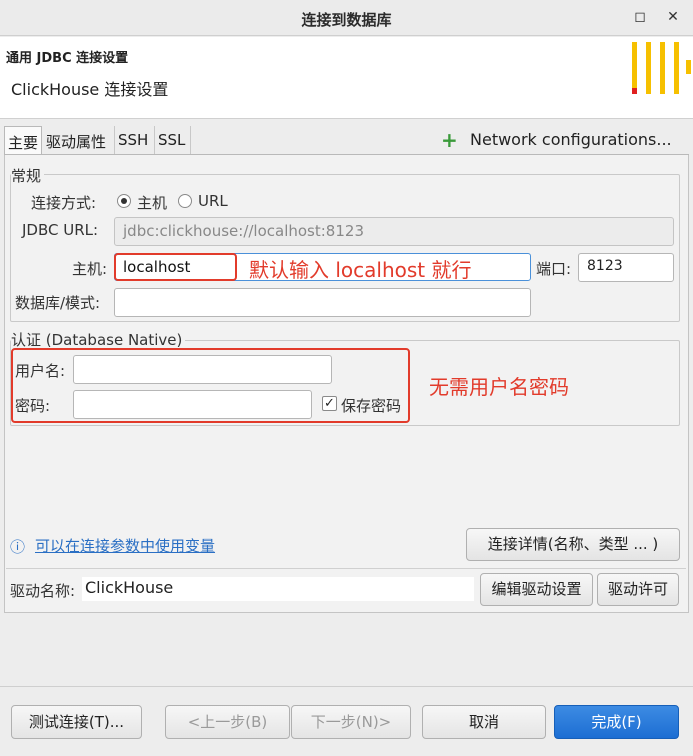 The image size is (693, 756). Describe the element at coordinates (152, 203) in the screenshot. I see `radio-host-label: 主机` at that location.